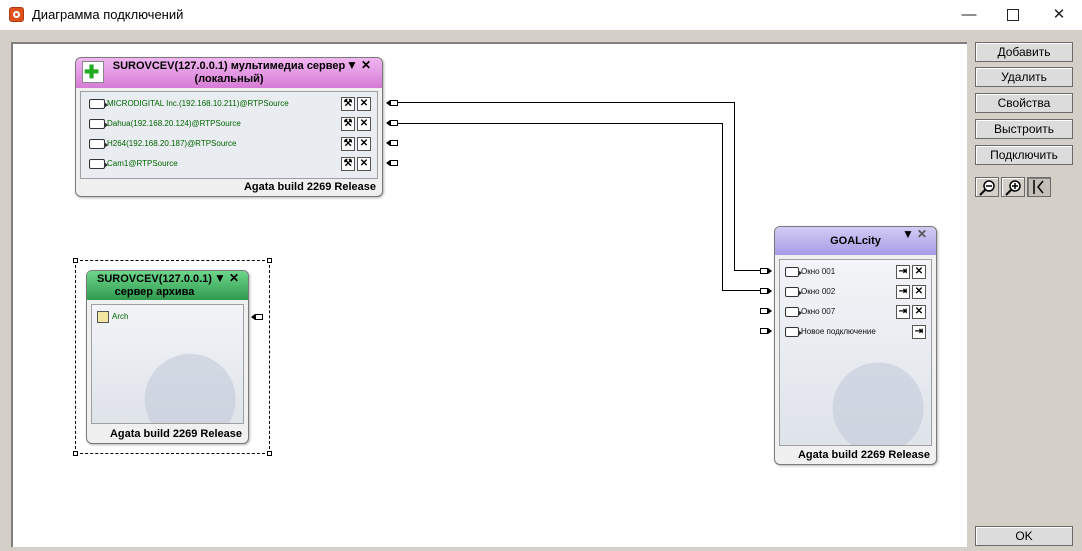  I want to click on maximize-icon, so click(1013, 15).